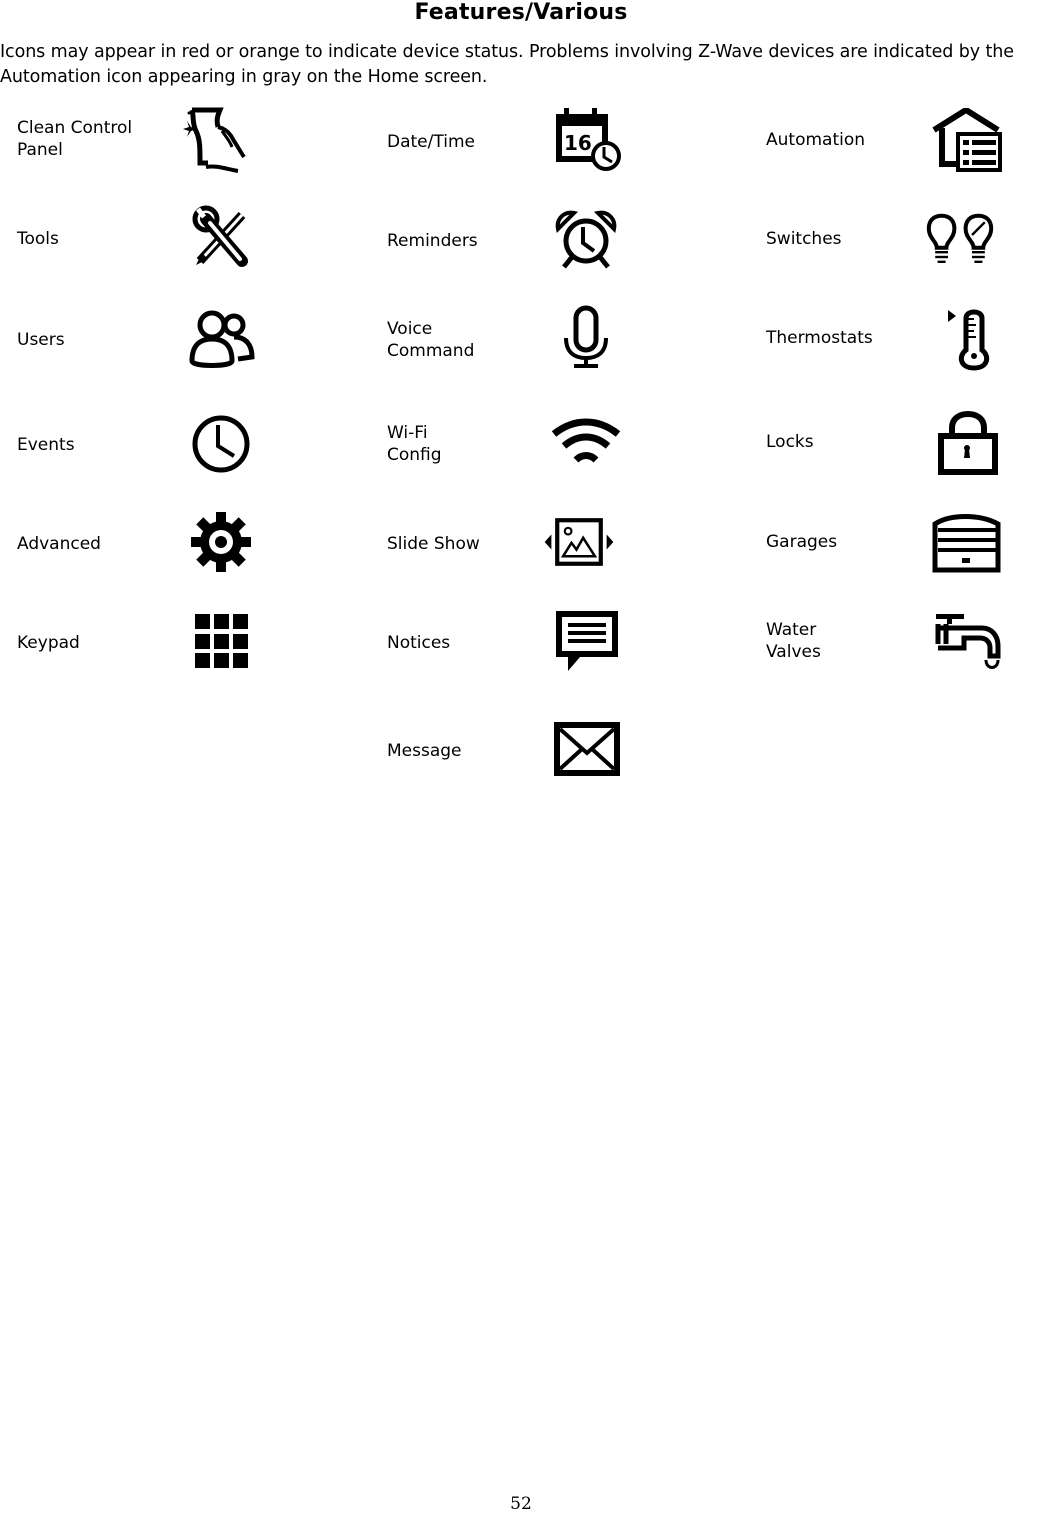 This screenshot has height=1514, width=1042. Describe the element at coordinates (424, 751) in the screenshot. I see `feature-label-message: Message` at that location.